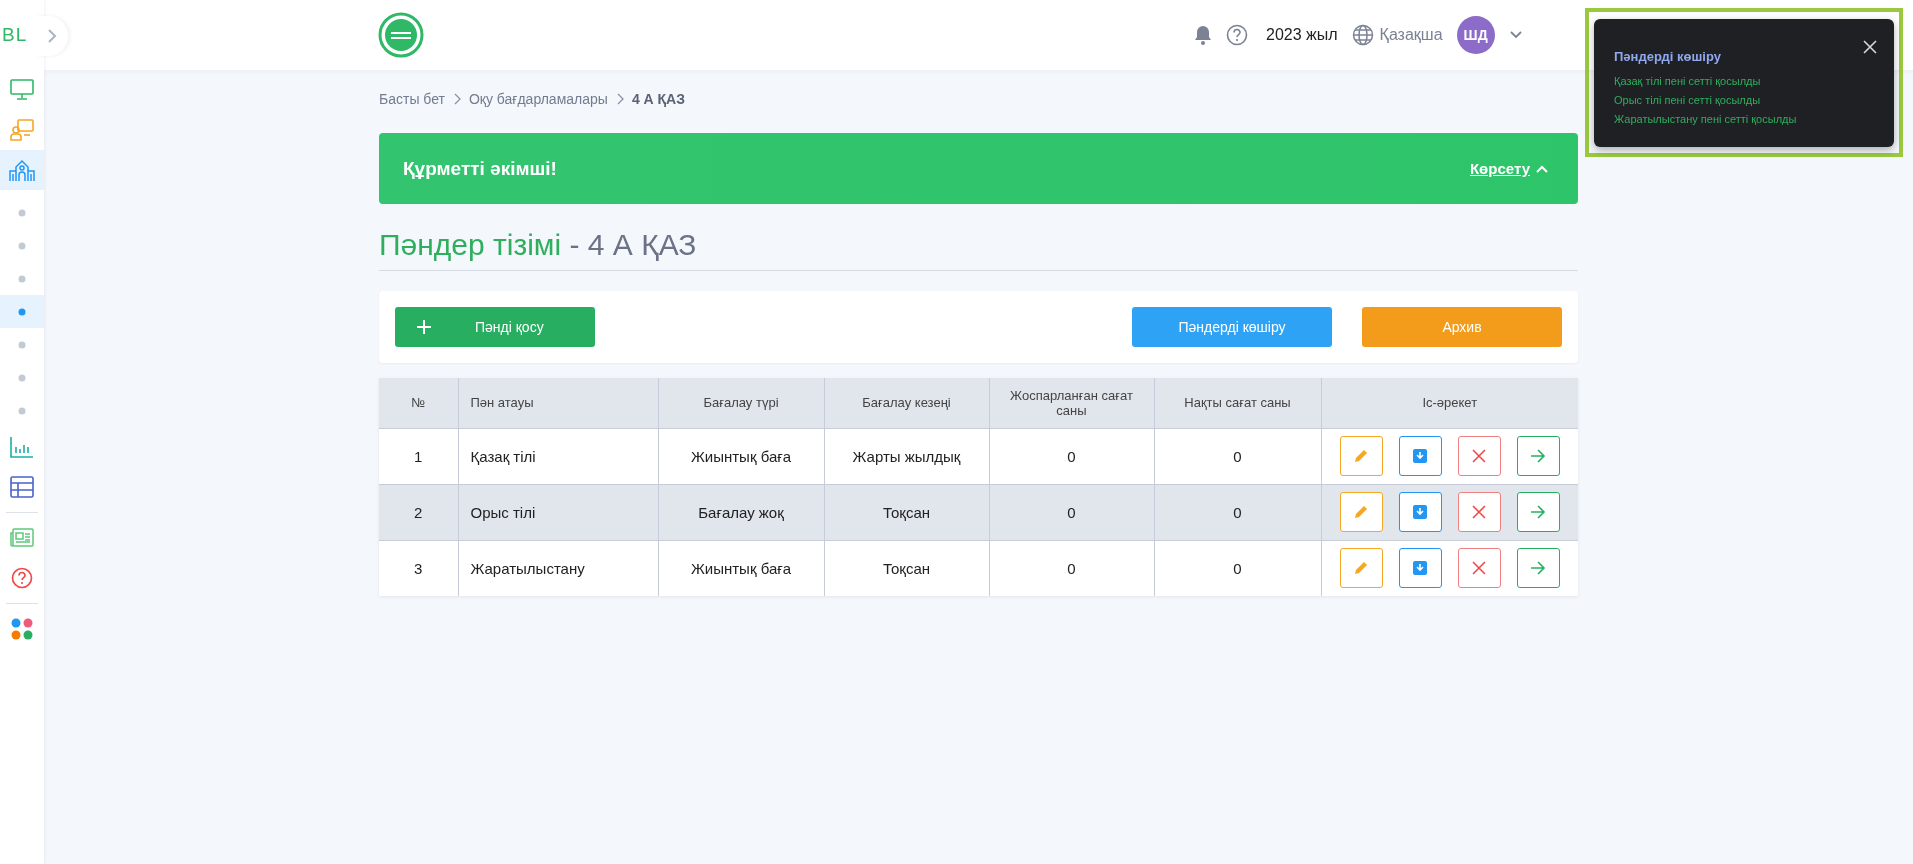 The image size is (1913, 864). I want to click on table-row: 2 Орыс тілі Бағалау жоқ Тоқсан 0 0, so click(978, 512).